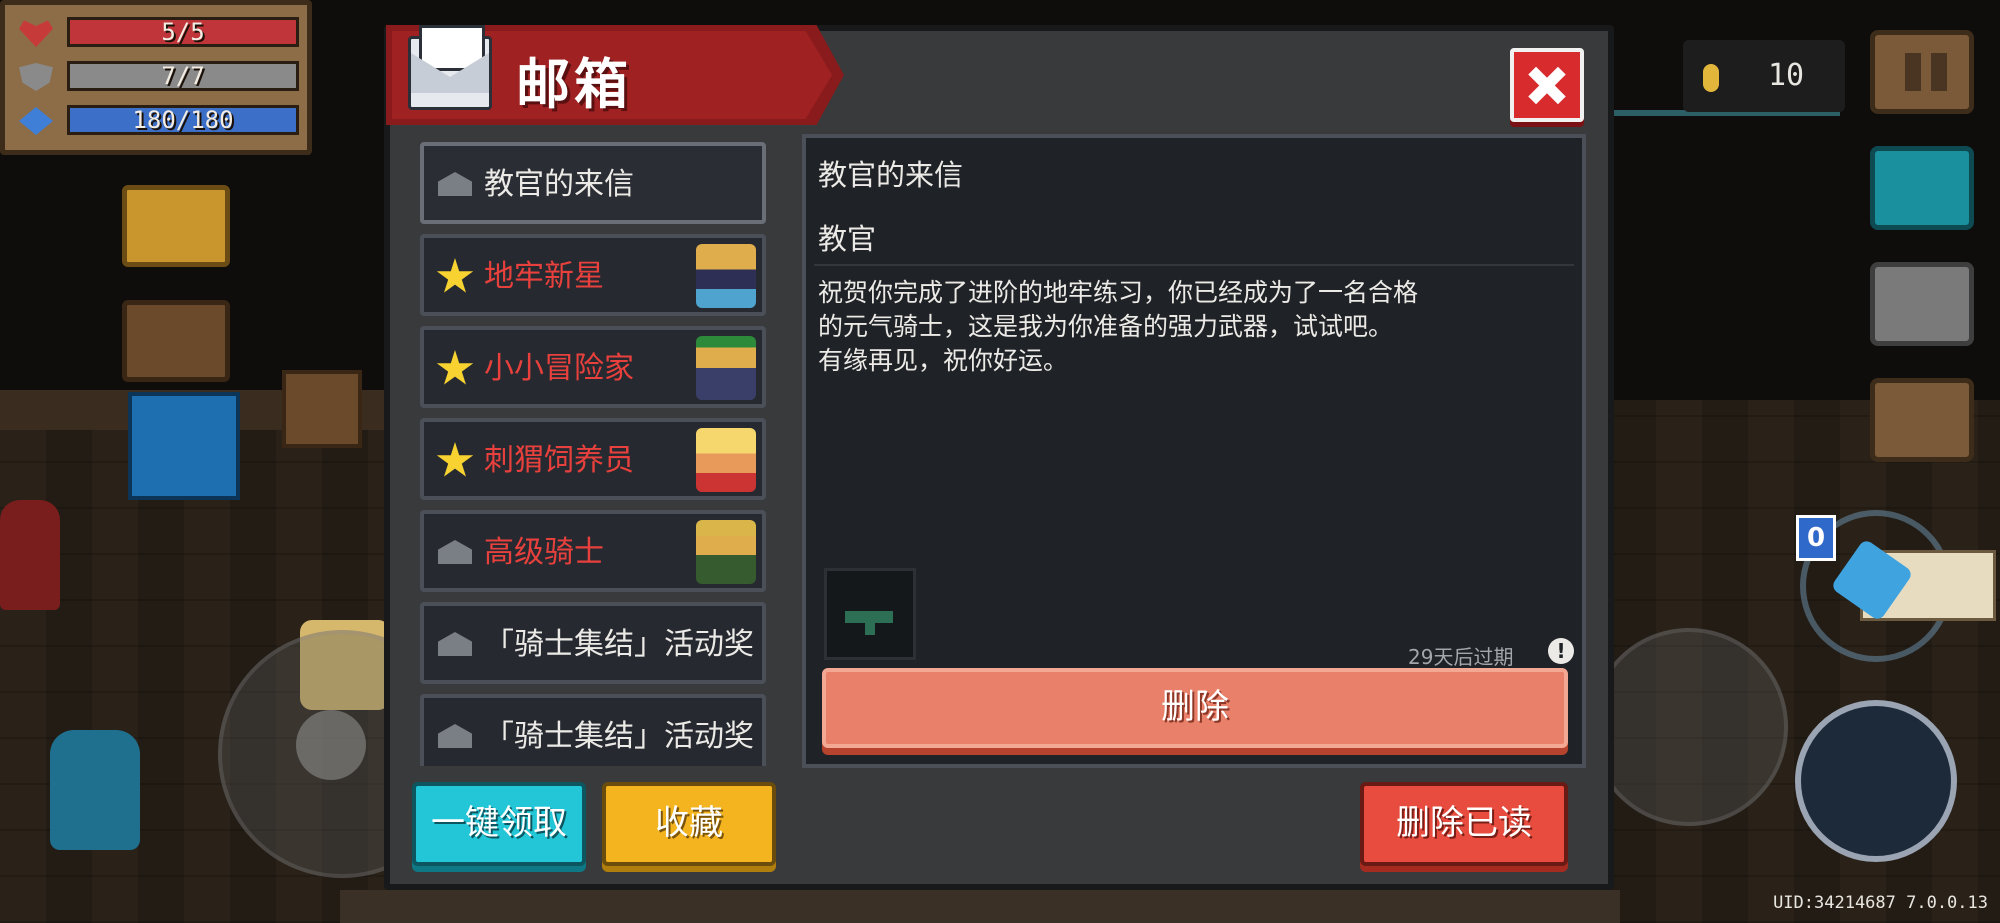  What do you see at coordinates (593, 367) in the screenshot?
I see `mail-item: 小小冒险家` at bounding box center [593, 367].